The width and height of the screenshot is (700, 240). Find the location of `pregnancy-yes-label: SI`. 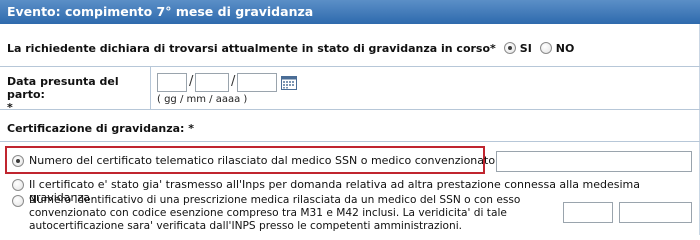

pregnancy-yes-label: SI is located at coordinates (525, 48).